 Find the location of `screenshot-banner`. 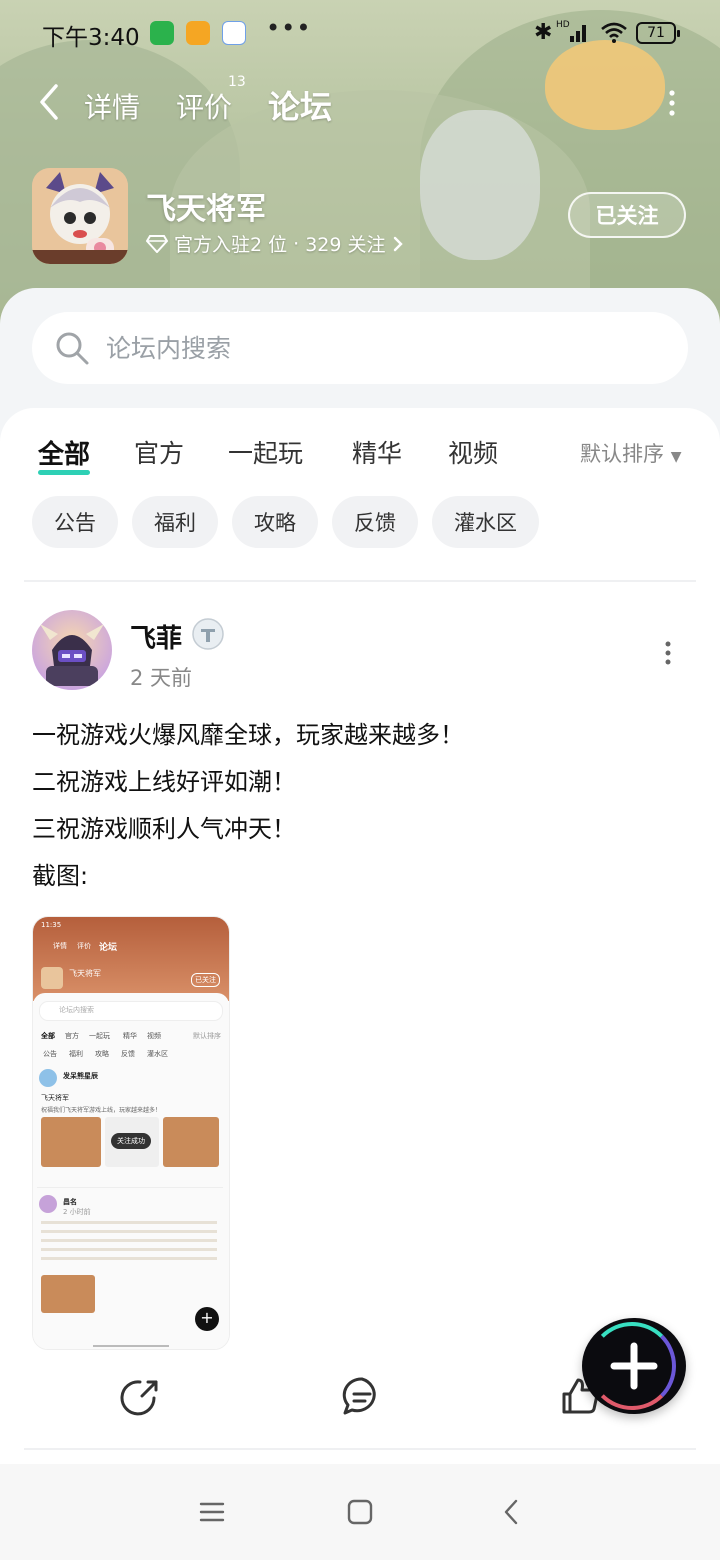

screenshot-banner is located at coordinates (131, 959).